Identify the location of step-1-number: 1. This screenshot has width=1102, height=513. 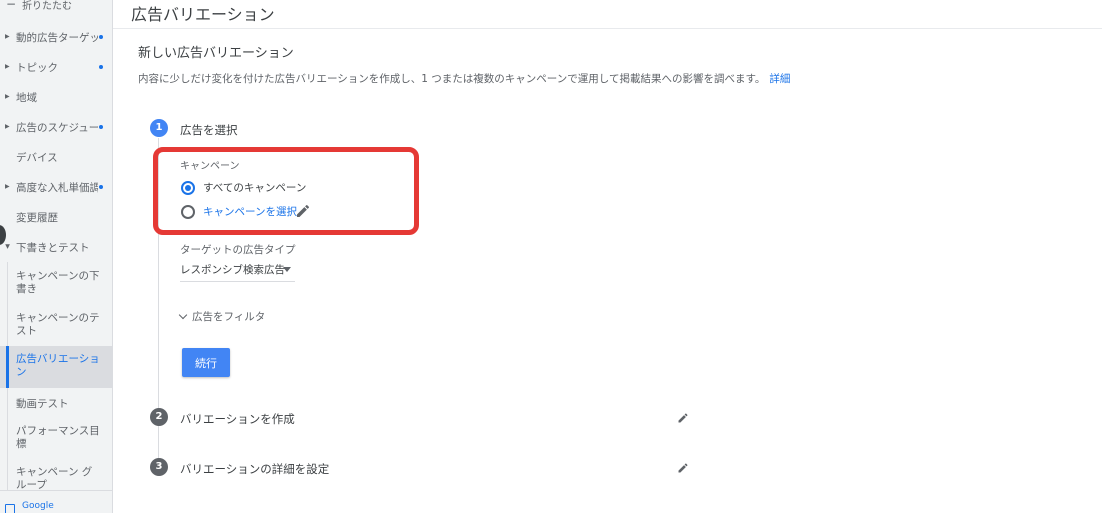
(159, 128).